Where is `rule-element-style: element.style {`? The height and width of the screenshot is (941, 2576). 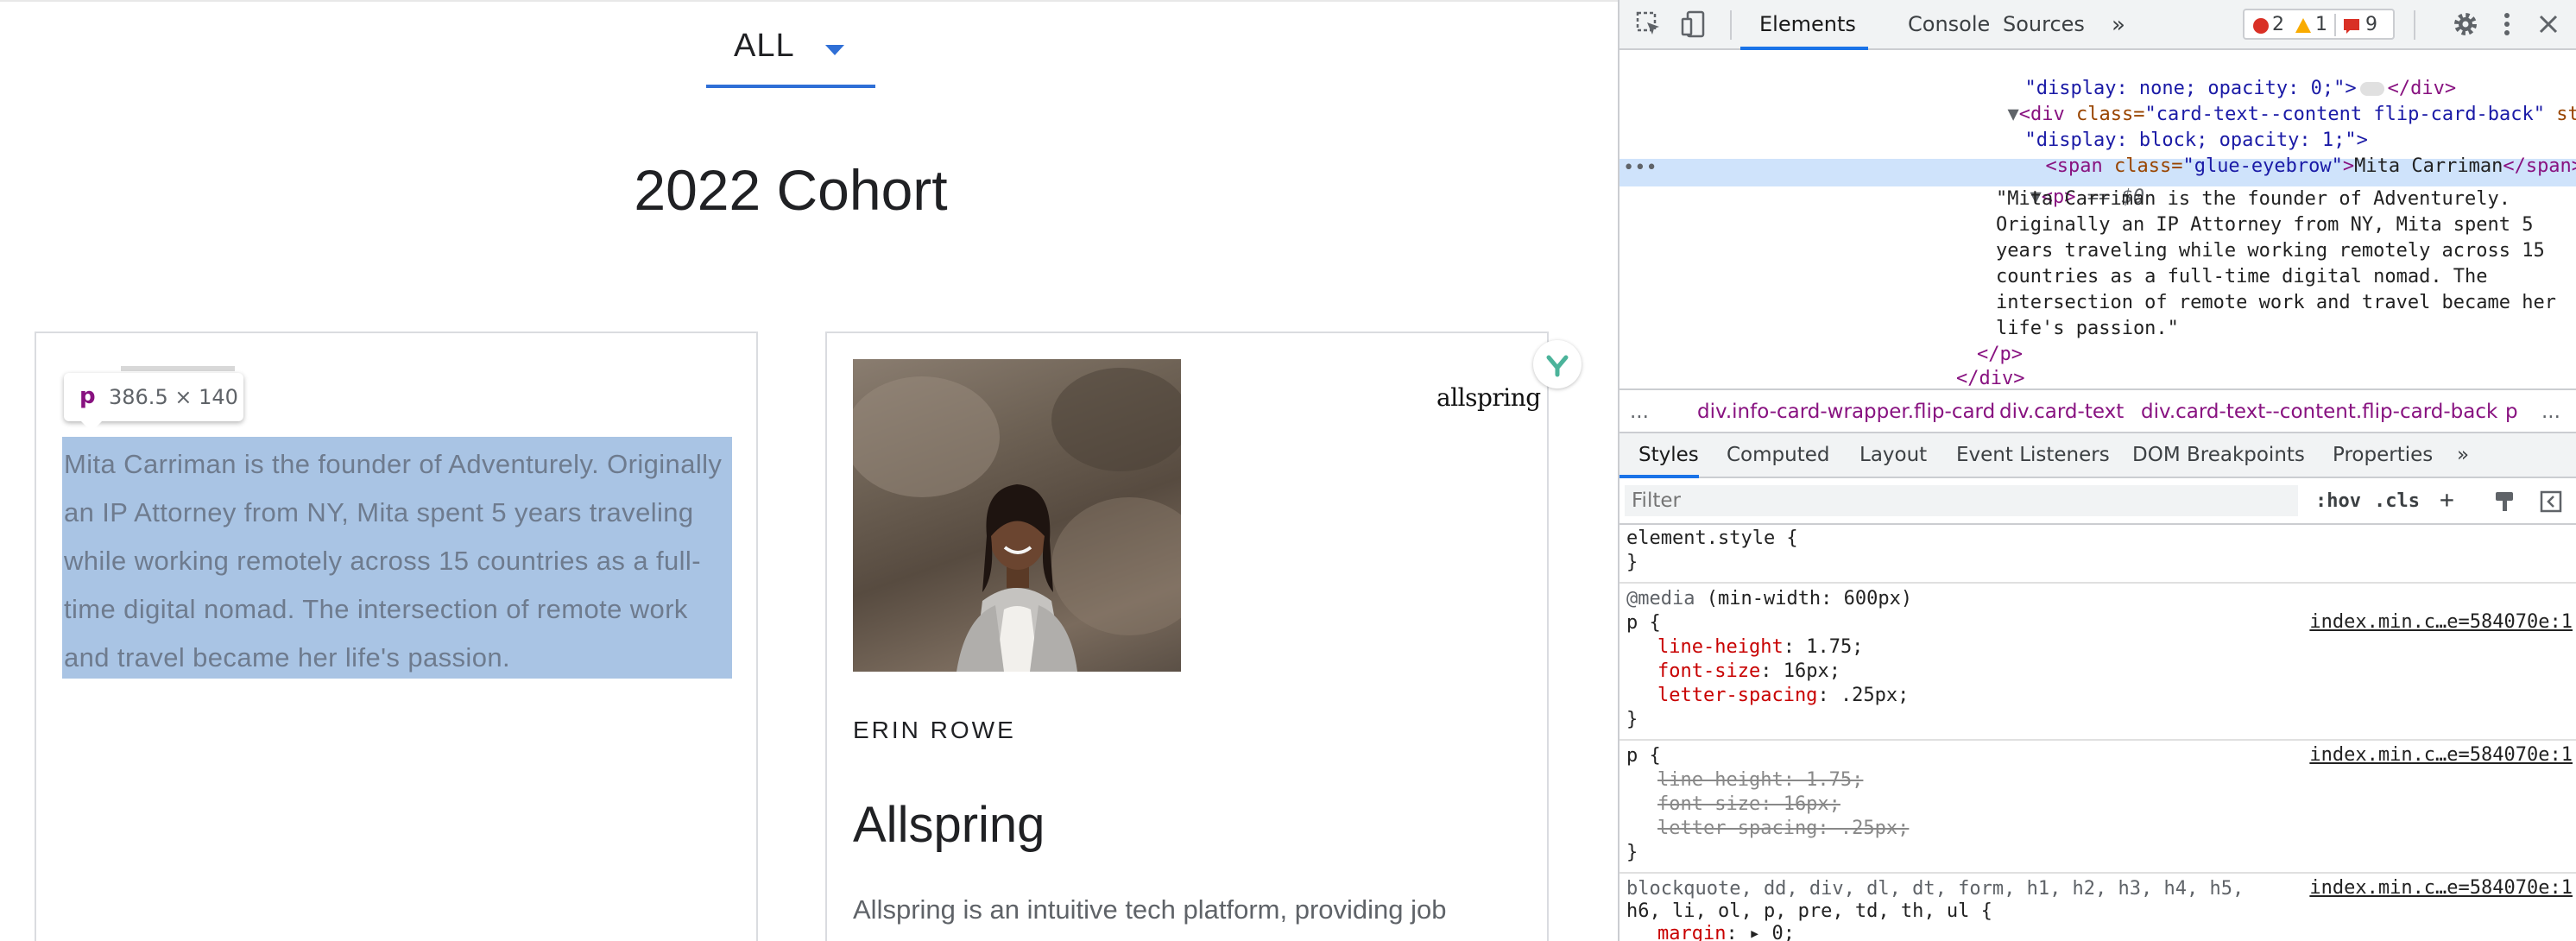 rule-element-style: element.style { is located at coordinates (1712, 539).